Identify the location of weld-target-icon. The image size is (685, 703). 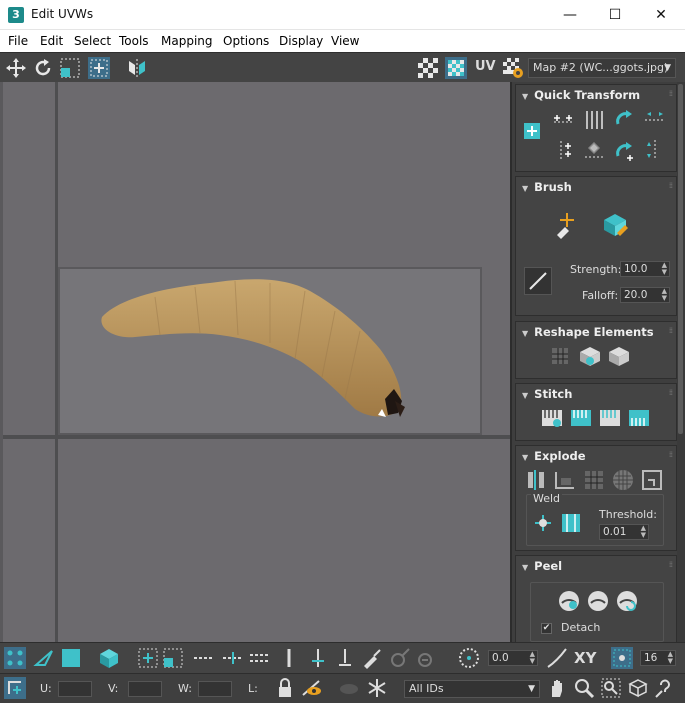
(571, 523).